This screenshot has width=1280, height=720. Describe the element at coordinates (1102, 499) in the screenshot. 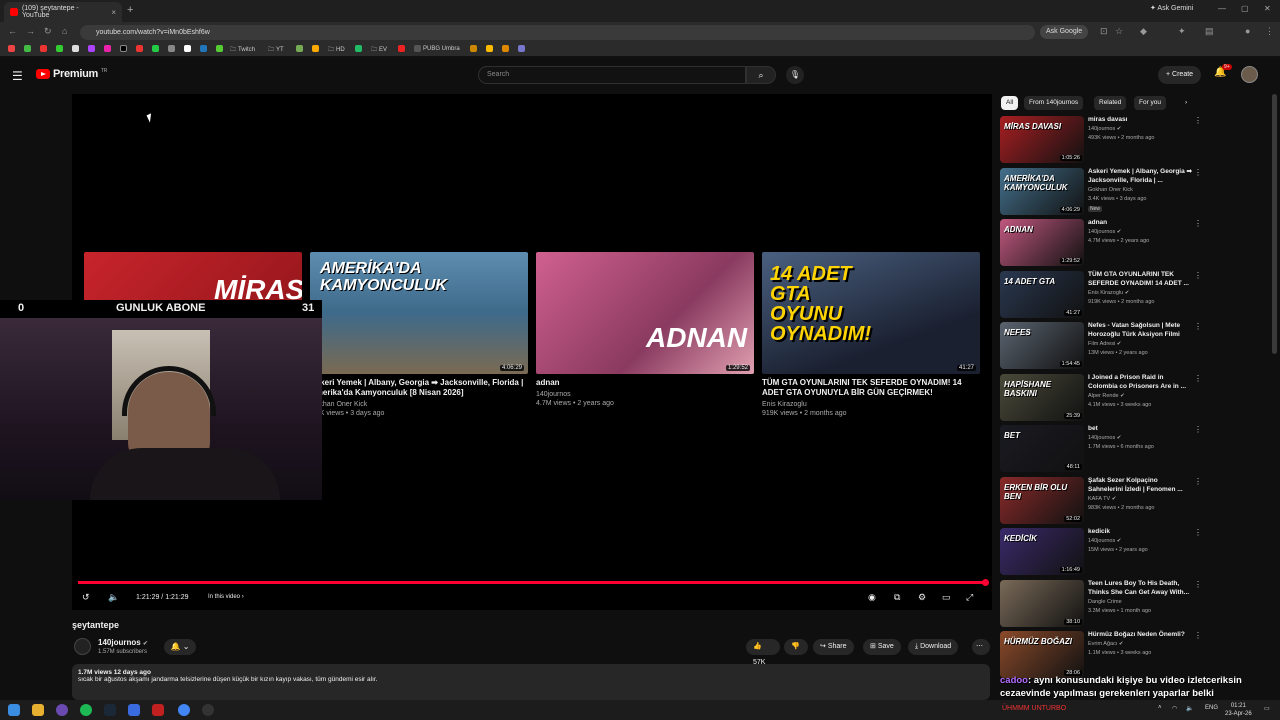

I see `related-video-channel: KAFA TV ✔` at that location.